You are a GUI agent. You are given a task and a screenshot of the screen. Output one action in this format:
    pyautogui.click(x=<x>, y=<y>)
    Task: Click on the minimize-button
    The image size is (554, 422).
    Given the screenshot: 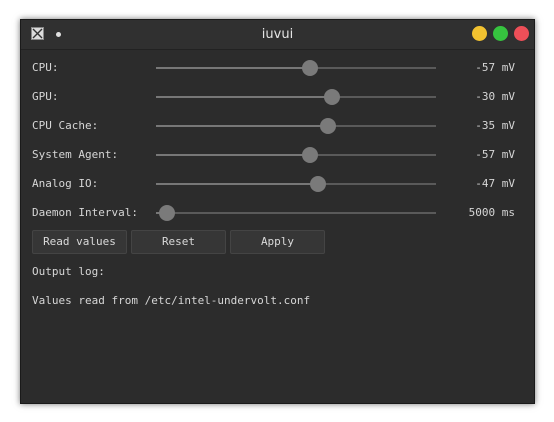 What is the action you would take?
    pyautogui.click(x=479, y=33)
    